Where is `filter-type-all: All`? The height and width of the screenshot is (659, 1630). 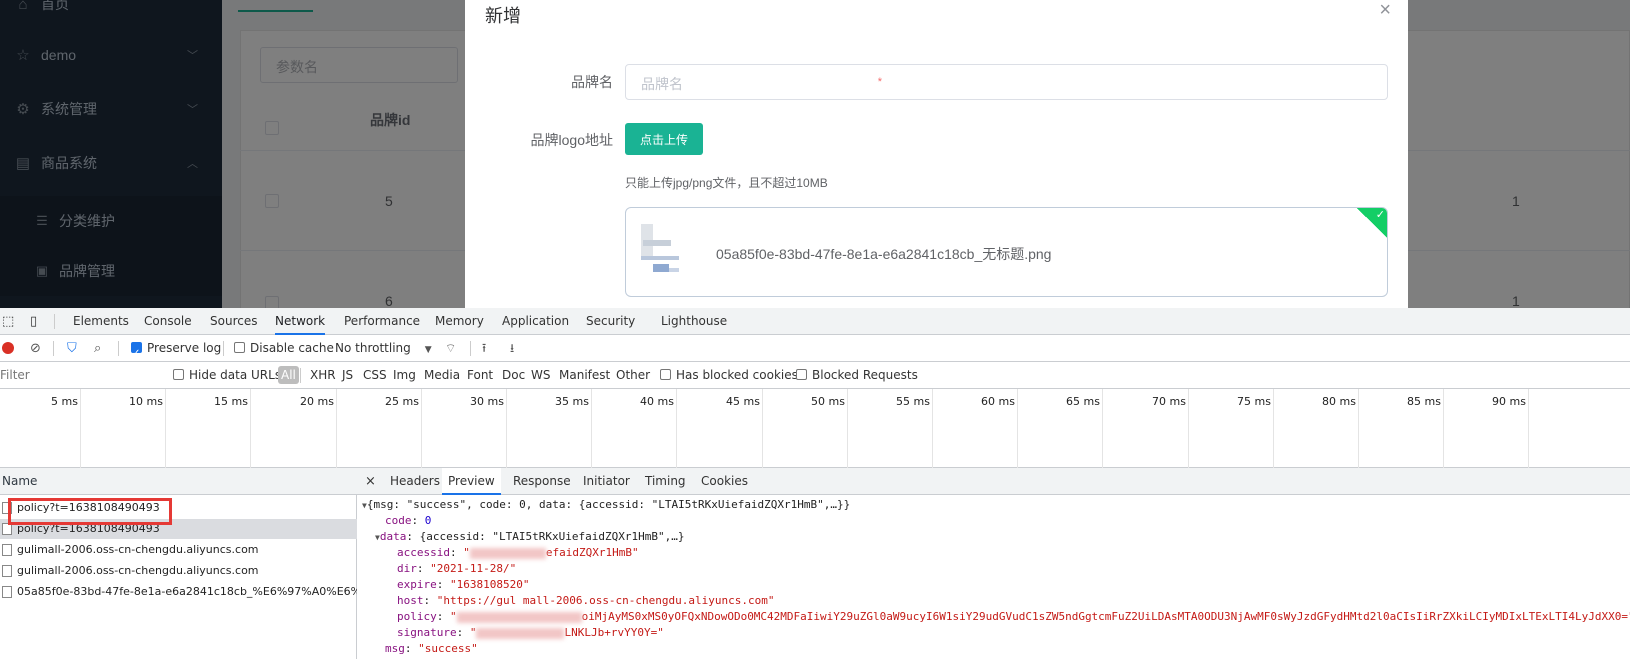 filter-type-all: All is located at coordinates (288, 375).